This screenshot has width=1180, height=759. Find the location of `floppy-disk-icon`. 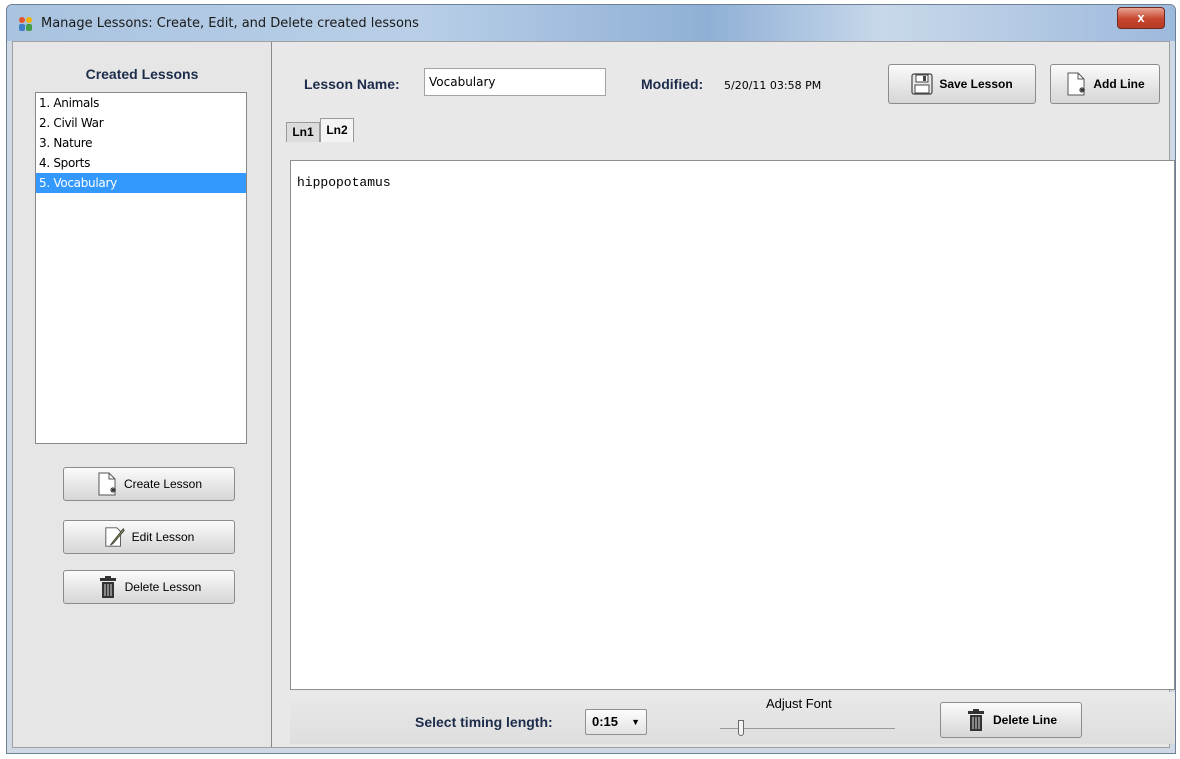

floppy-disk-icon is located at coordinates (922, 84).